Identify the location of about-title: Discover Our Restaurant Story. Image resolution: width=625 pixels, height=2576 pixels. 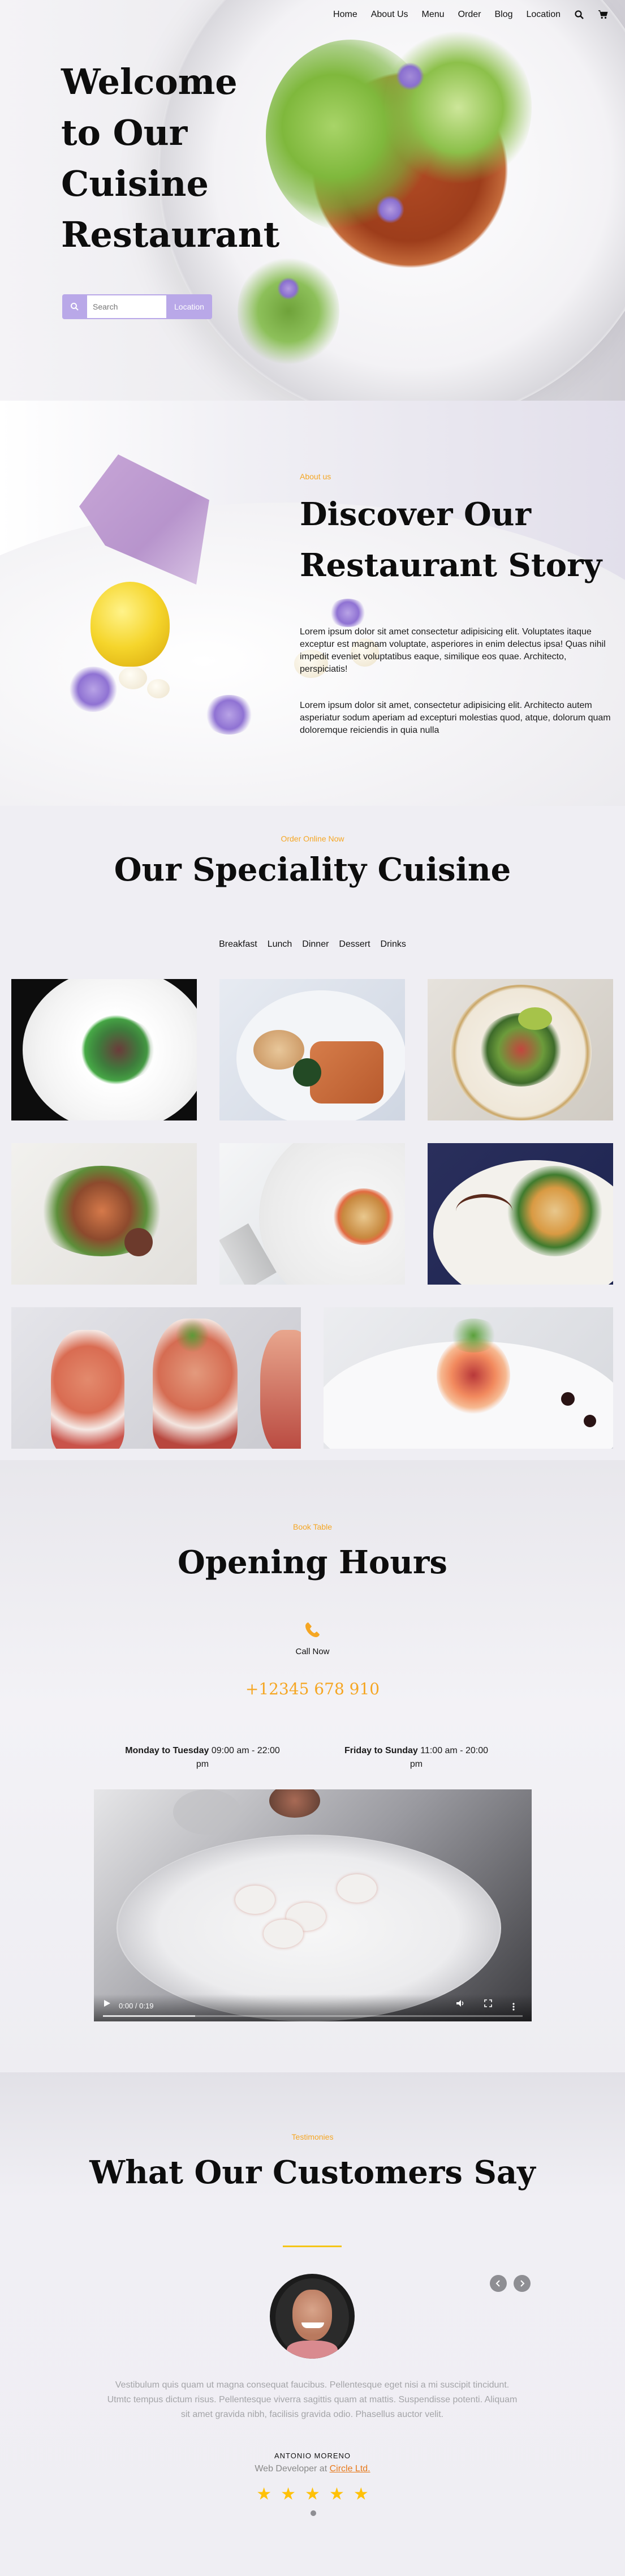
(451, 540).